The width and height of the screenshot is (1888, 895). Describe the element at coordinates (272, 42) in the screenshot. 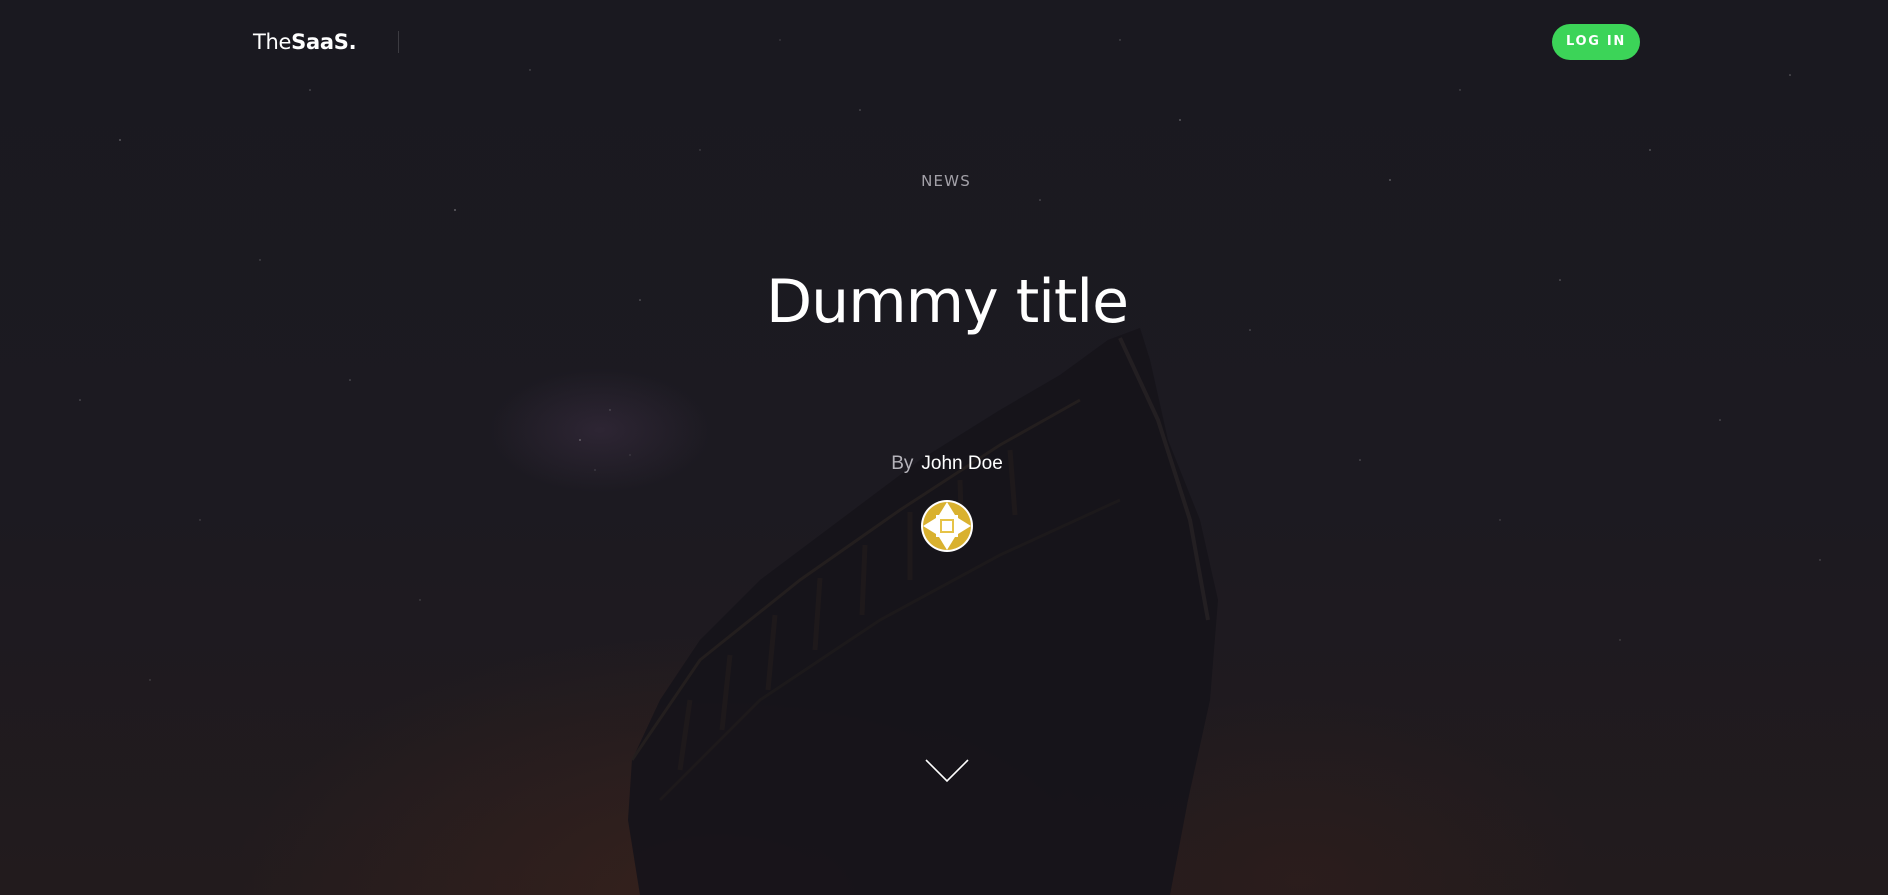

I see `logo-text-light: The` at that location.